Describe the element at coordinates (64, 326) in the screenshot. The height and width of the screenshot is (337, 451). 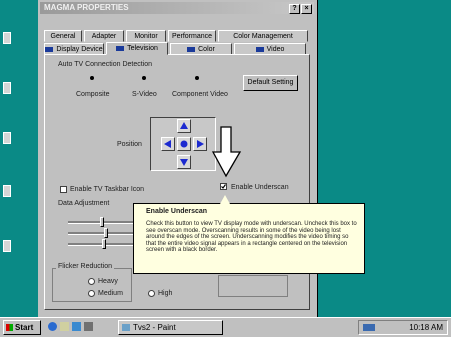
I see `quicklaunch-desktop-icon` at that location.